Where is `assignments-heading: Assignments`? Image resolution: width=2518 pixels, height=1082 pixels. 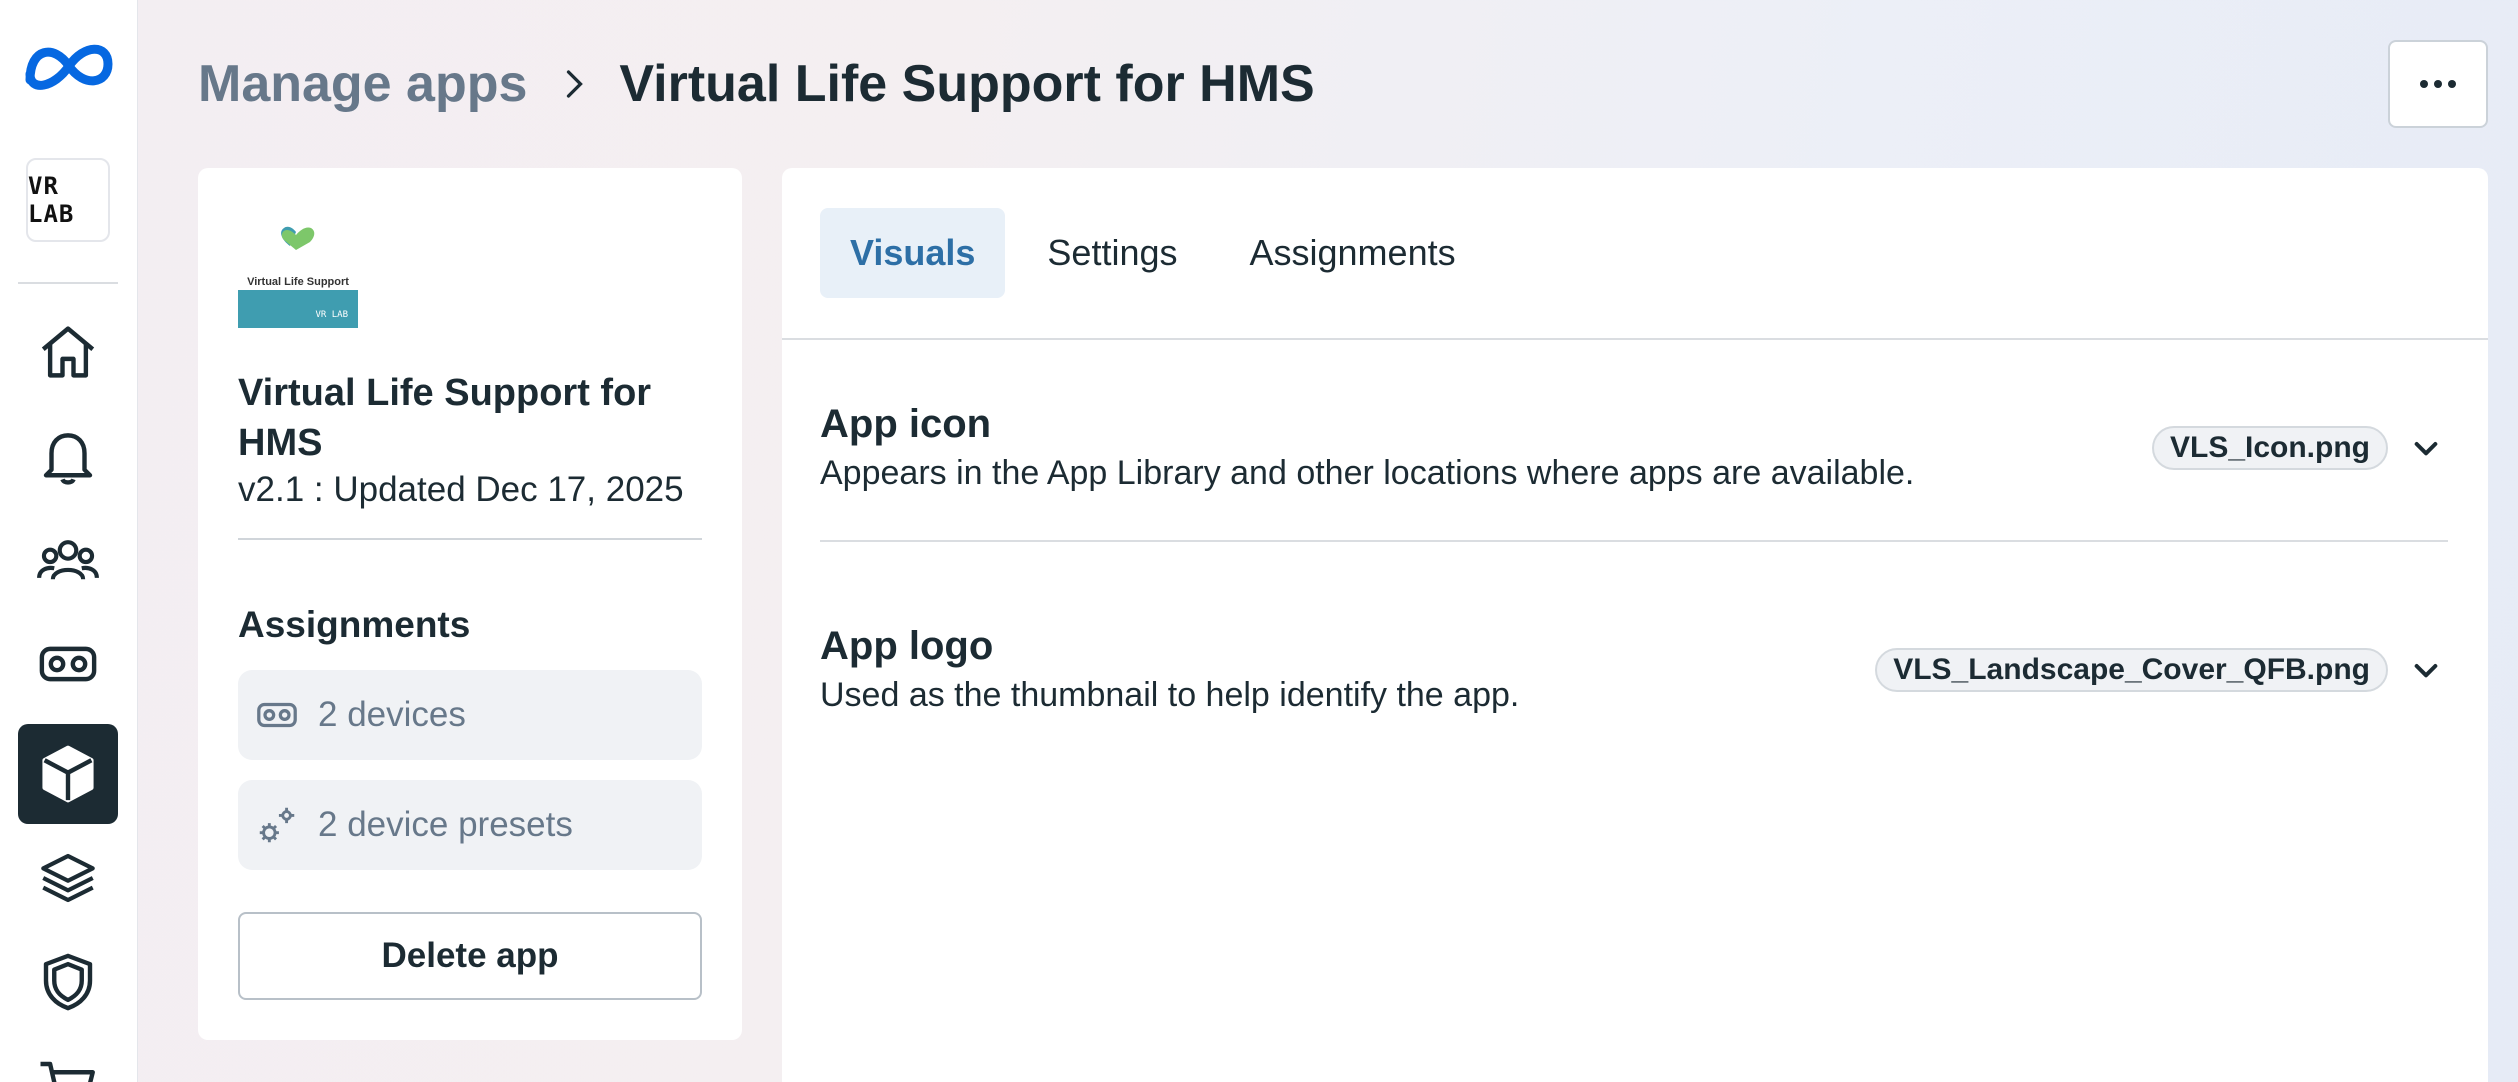 assignments-heading: Assignments is located at coordinates (354, 624).